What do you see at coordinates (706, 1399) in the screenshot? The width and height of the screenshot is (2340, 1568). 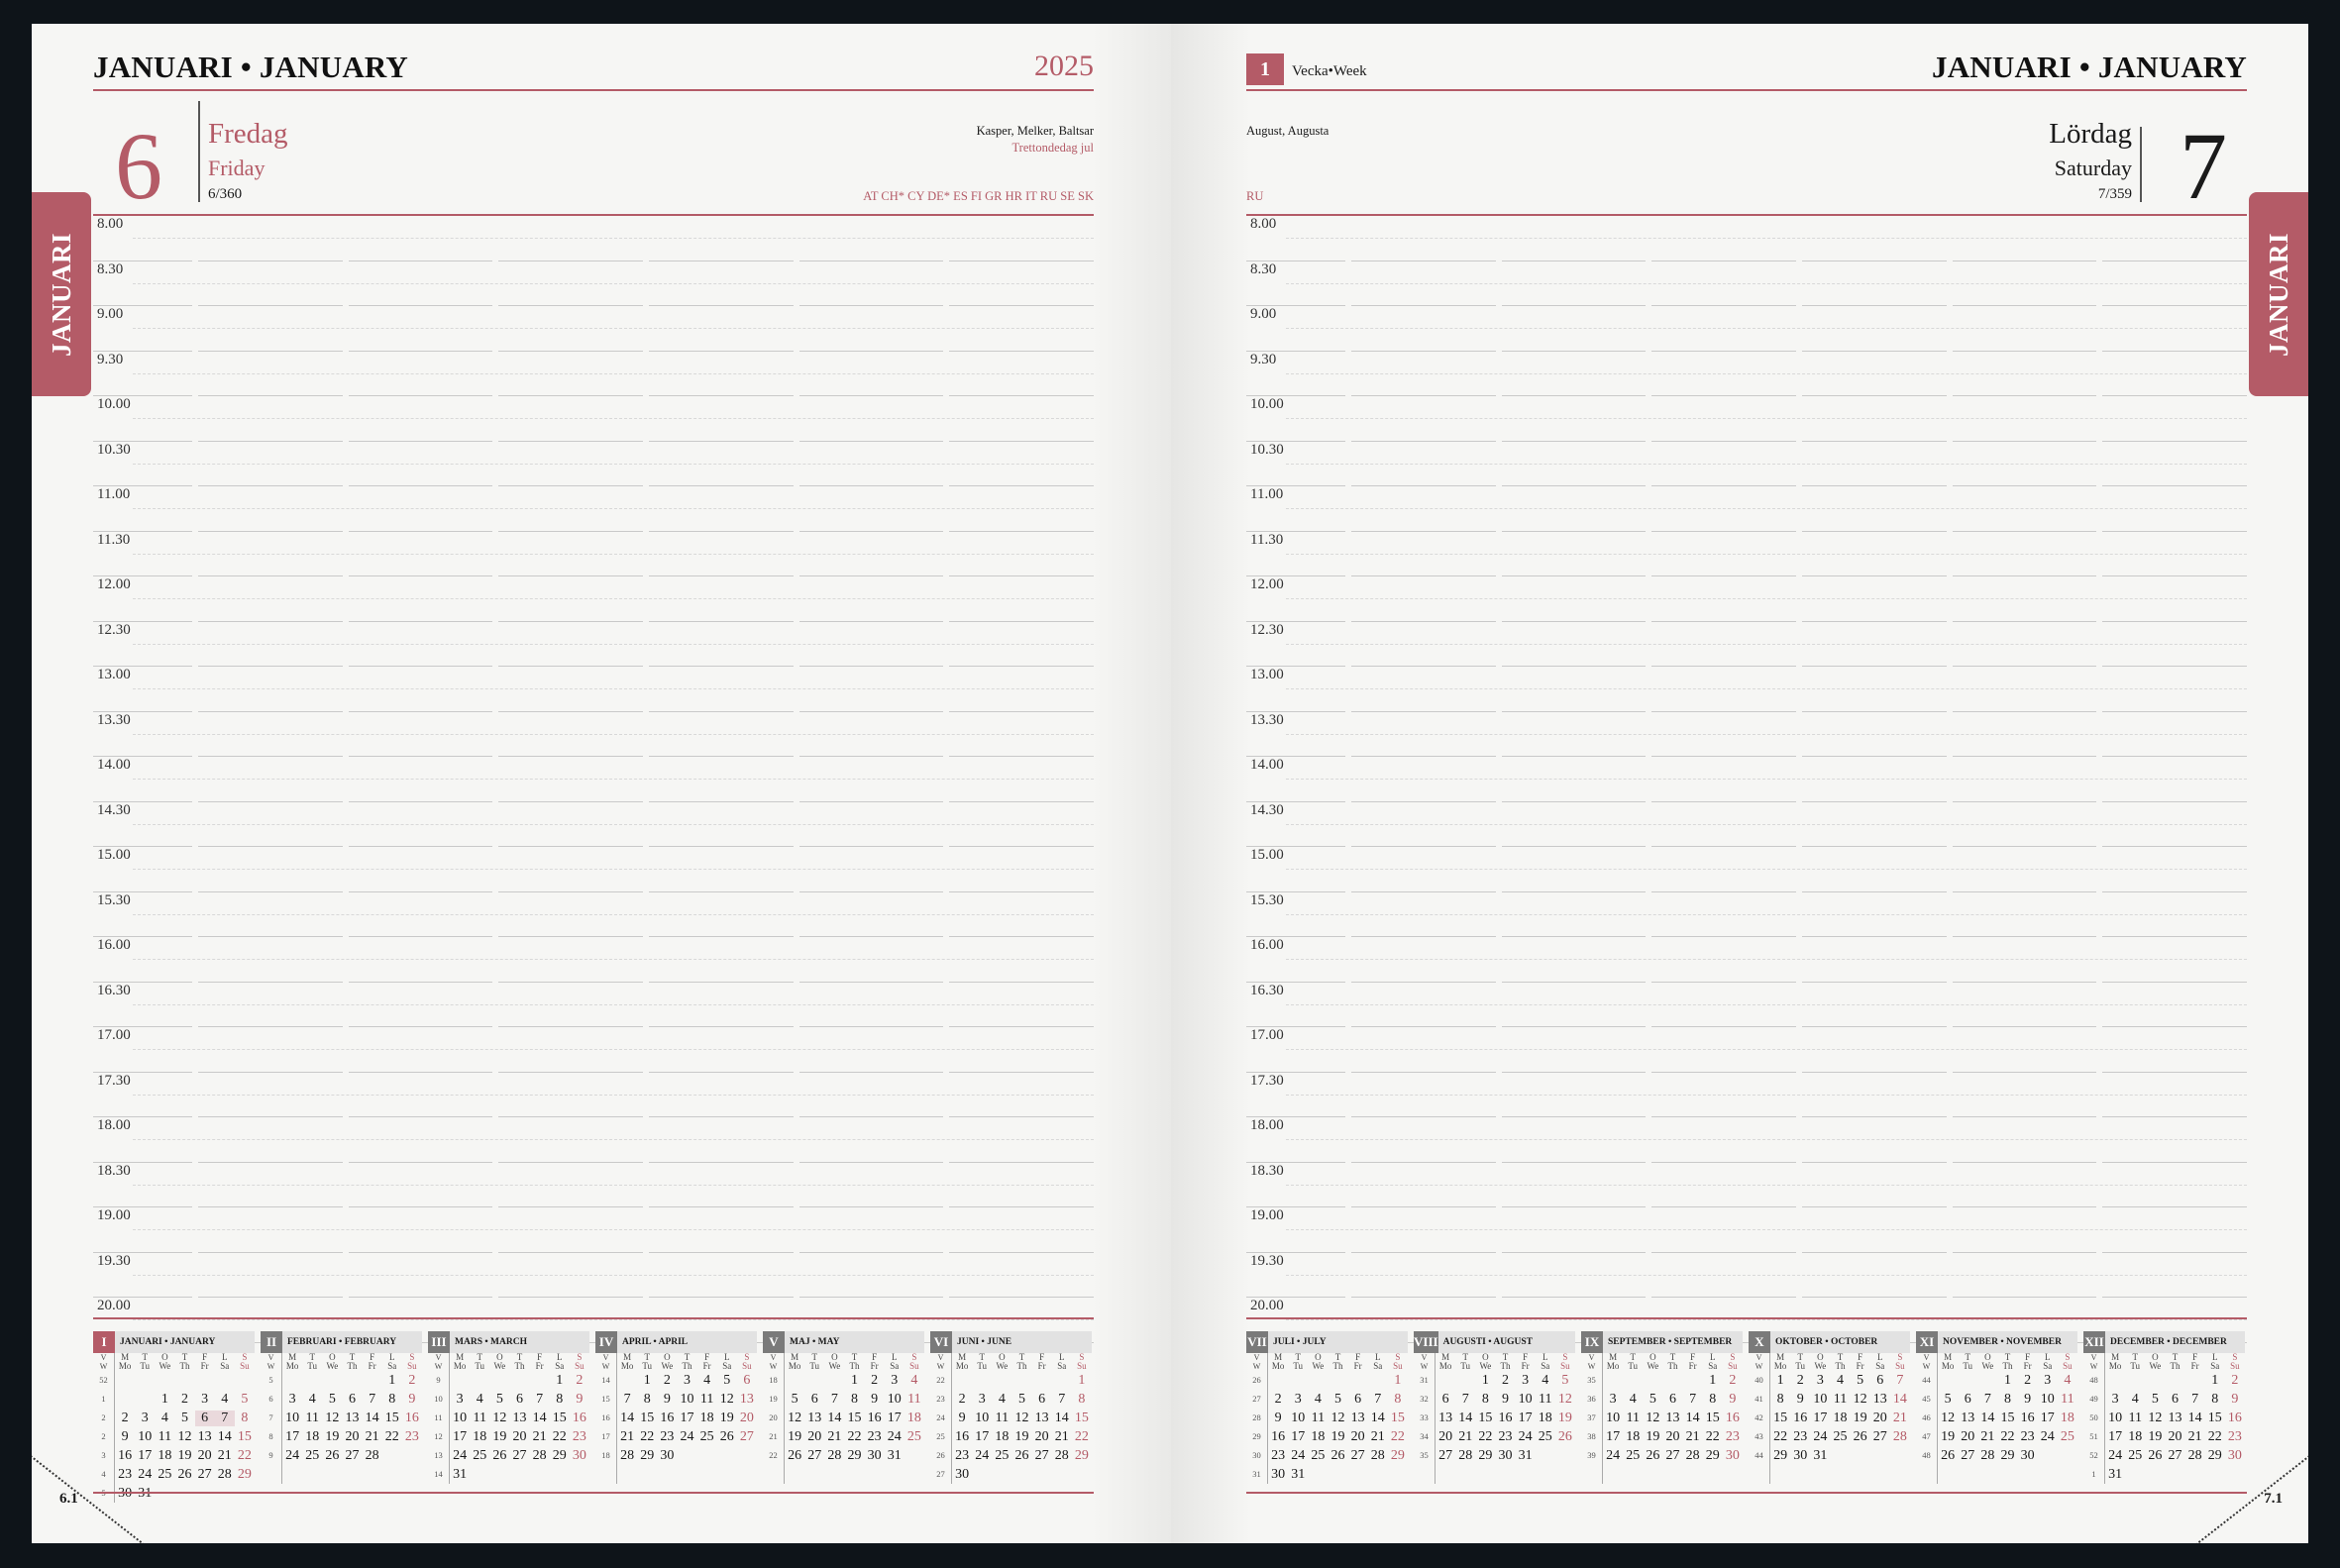 I see `mini-day: 11` at bounding box center [706, 1399].